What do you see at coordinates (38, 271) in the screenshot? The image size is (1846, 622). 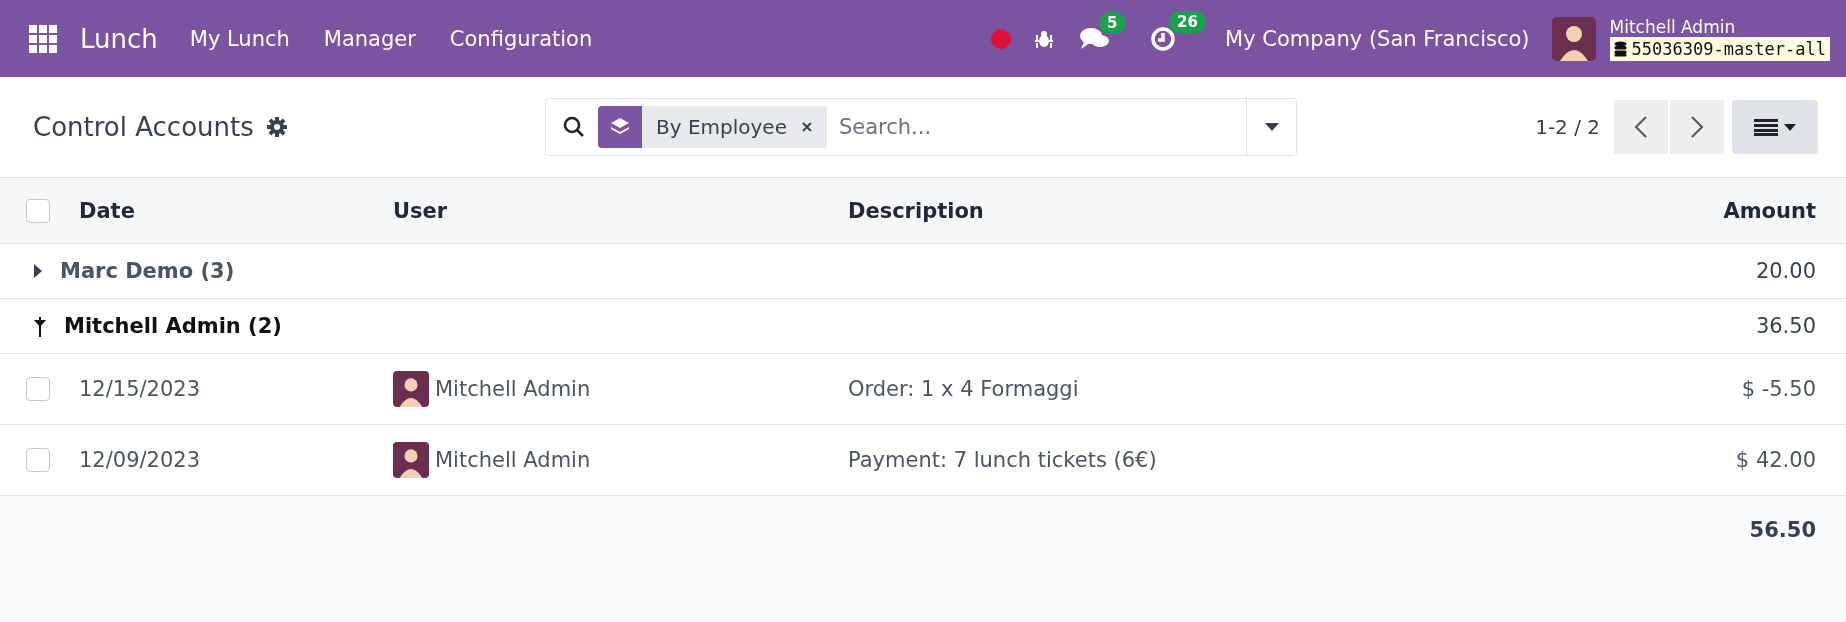 I see `caret-right-icon` at bounding box center [38, 271].